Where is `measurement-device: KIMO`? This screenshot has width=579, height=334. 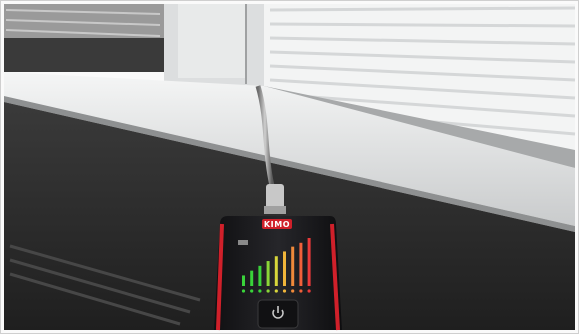
measurement-device: KIMO is located at coordinates (278, 273).